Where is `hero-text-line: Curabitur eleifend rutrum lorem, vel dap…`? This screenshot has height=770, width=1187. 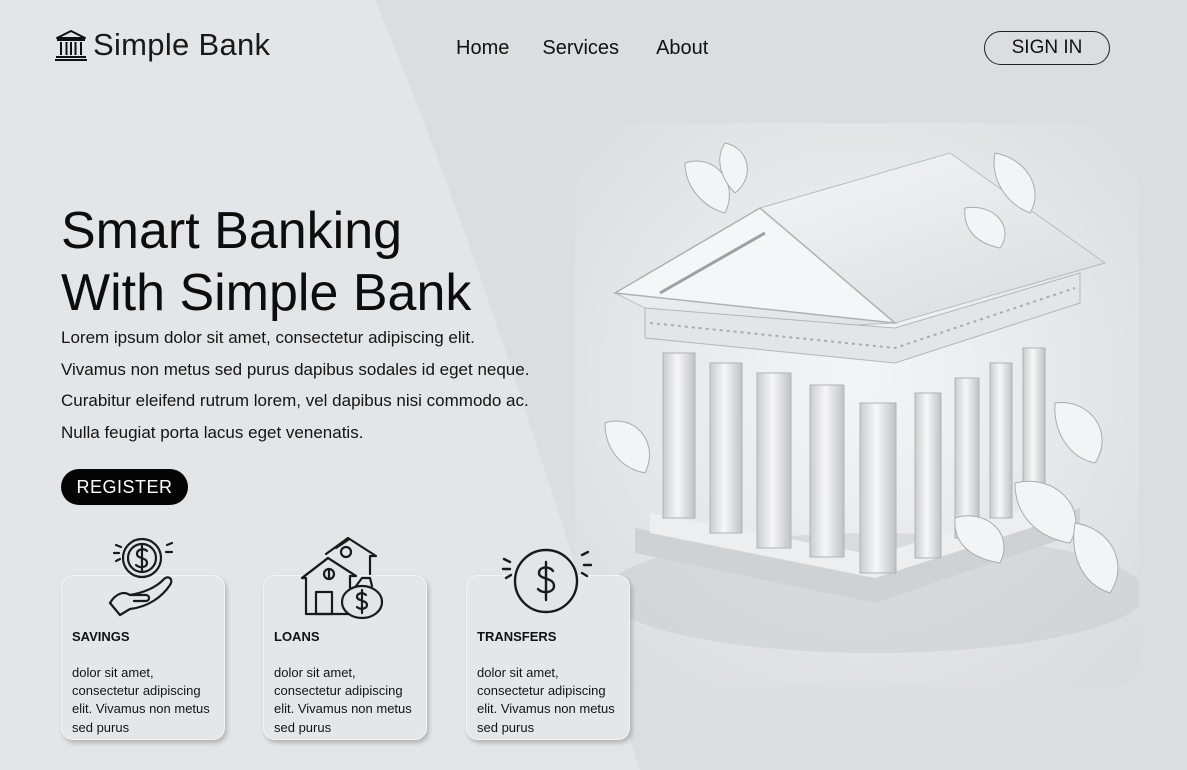
hero-text-line: Curabitur eleifend rutrum lorem, vel dap… is located at coordinates (295, 401).